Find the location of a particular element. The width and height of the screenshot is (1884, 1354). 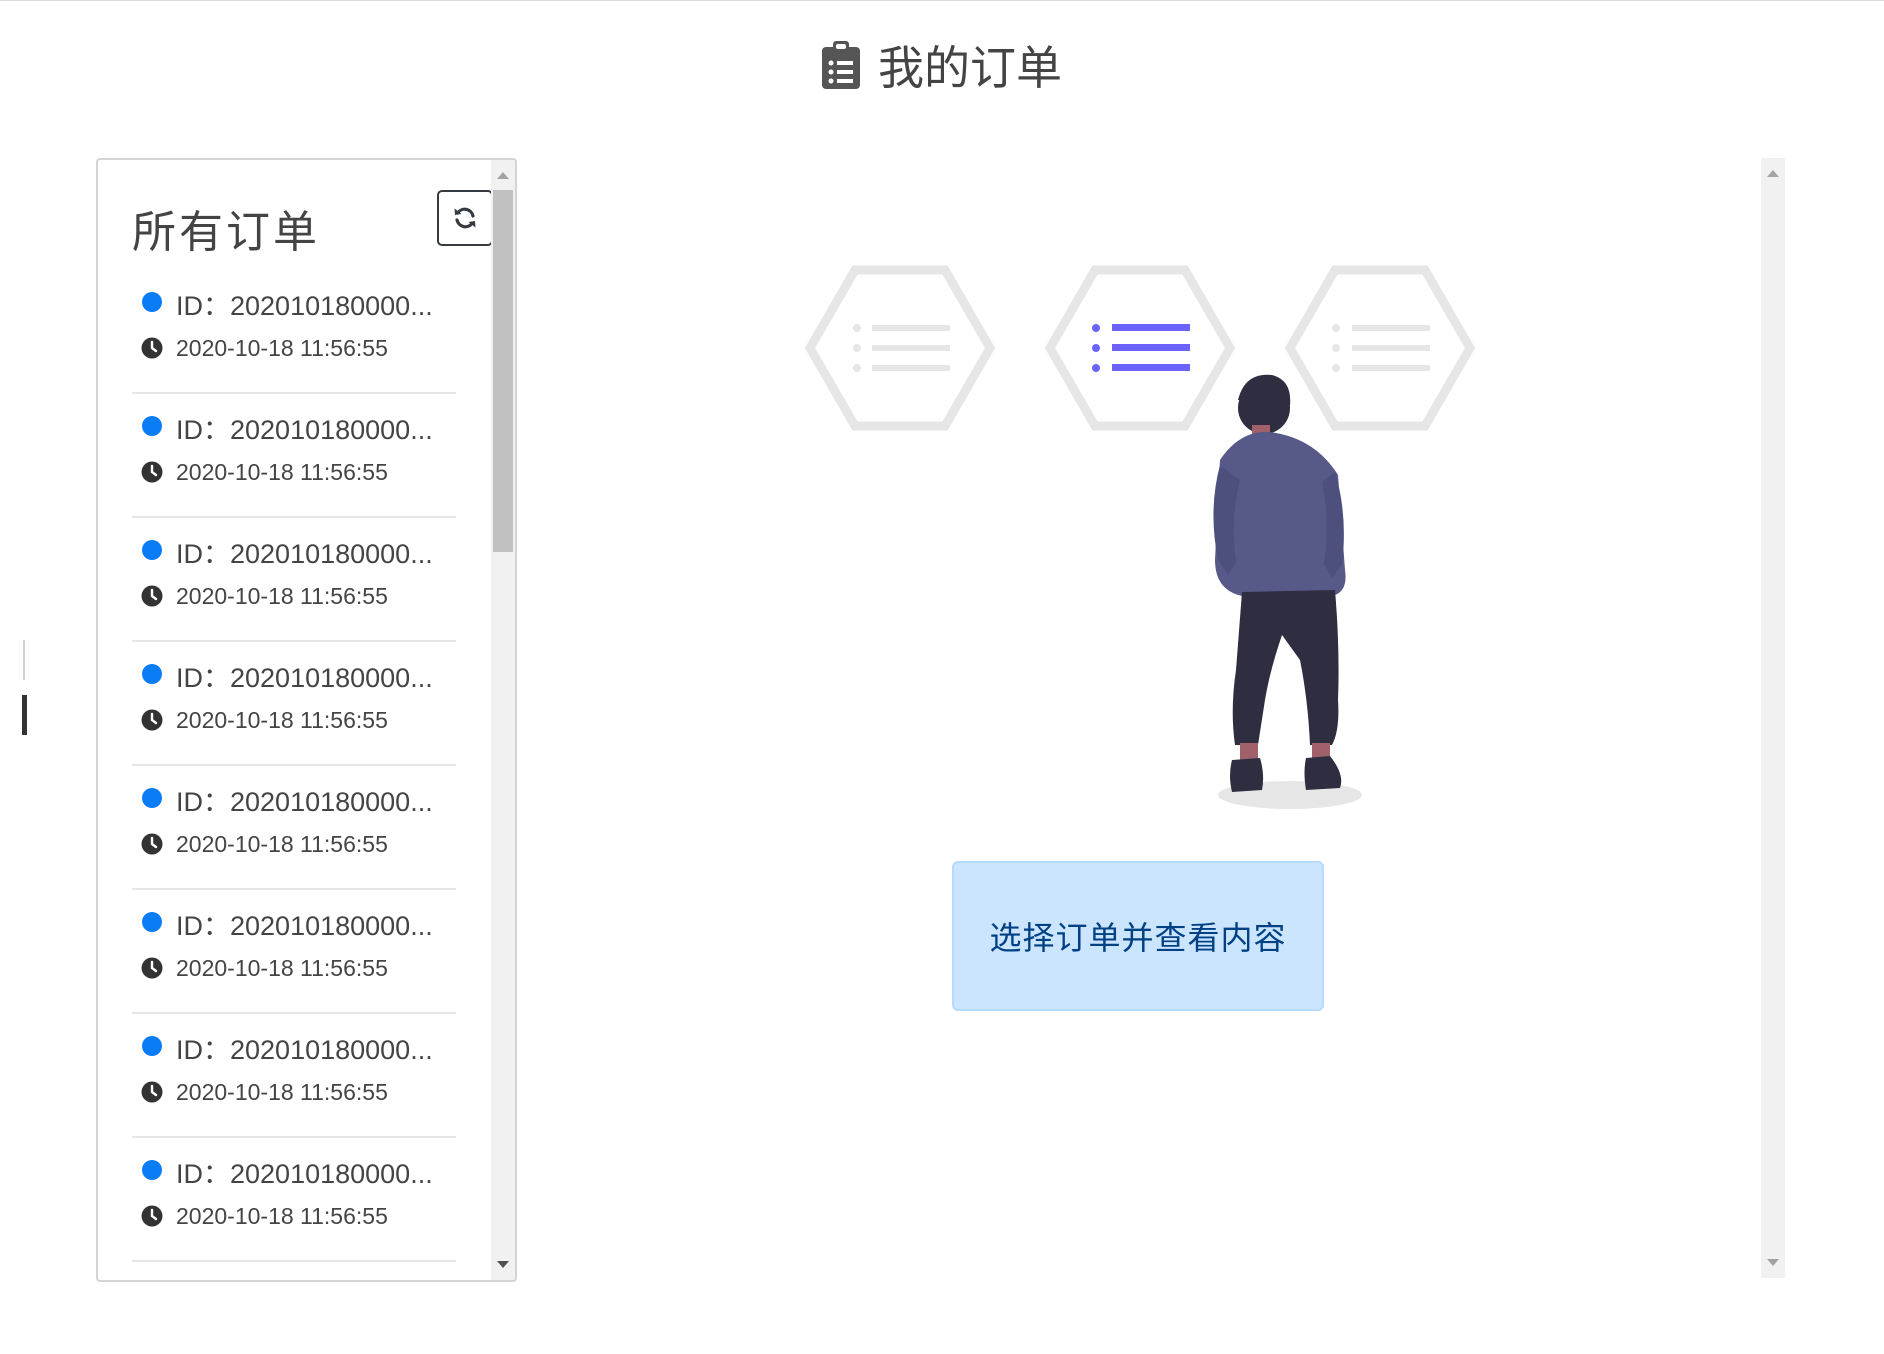

empty-state-message: 选择订单并查看内容 is located at coordinates (1138, 938).